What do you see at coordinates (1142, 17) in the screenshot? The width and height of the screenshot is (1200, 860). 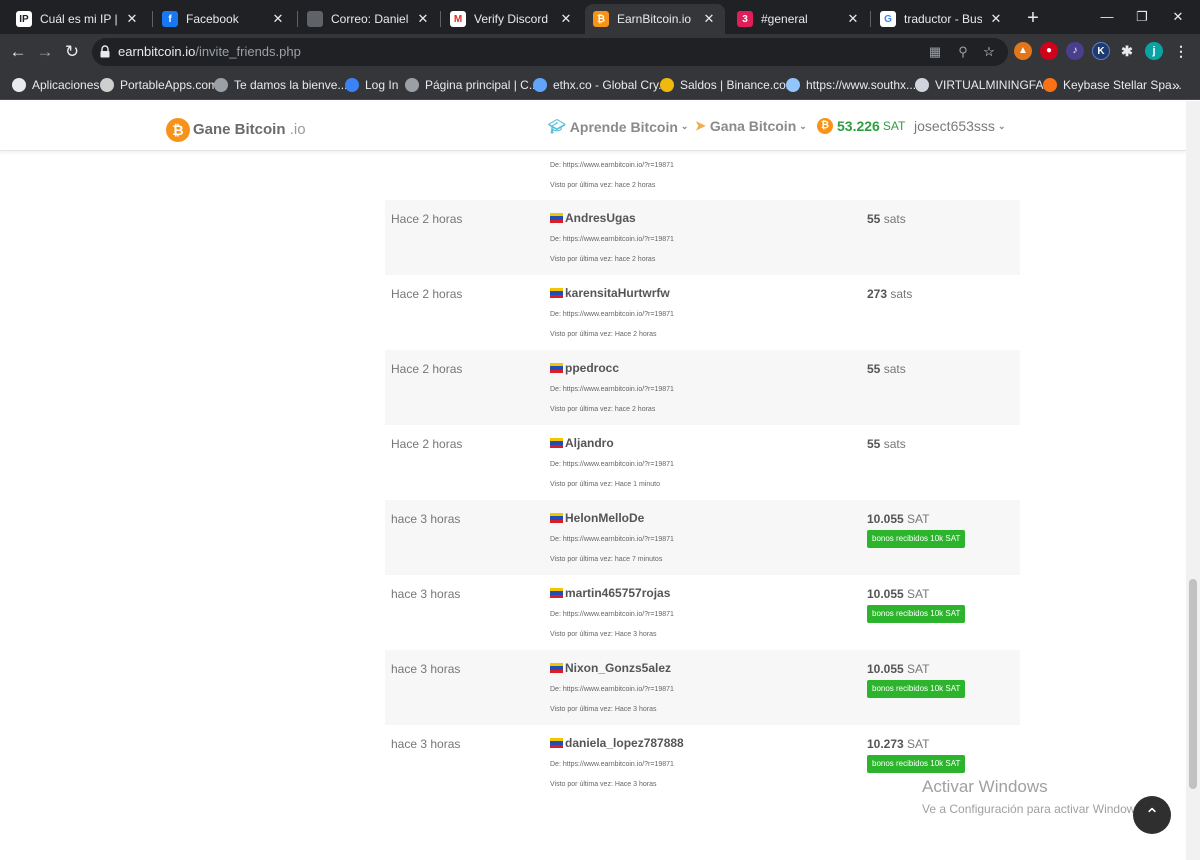 I see `restore-button: ❐` at bounding box center [1142, 17].